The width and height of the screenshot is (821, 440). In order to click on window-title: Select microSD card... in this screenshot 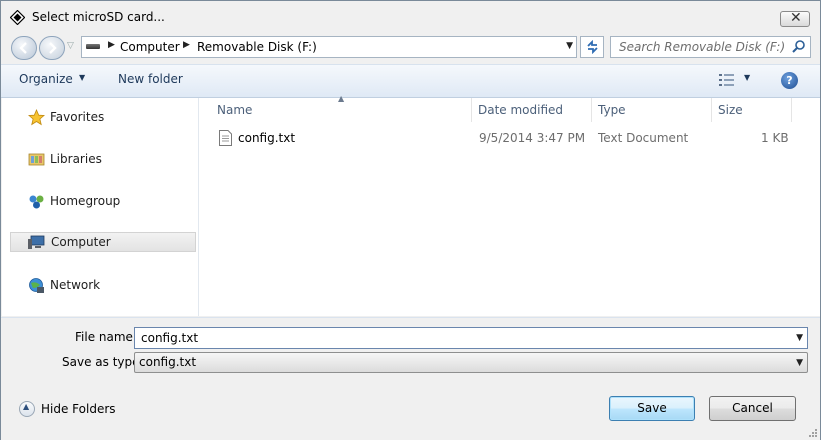, I will do `click(98, 17)`.